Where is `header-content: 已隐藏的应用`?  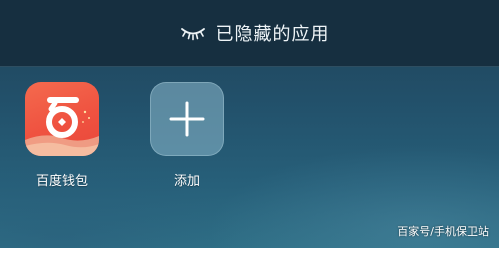
header-content: 已隐藏的应用 is located at coordinates (255, 33).